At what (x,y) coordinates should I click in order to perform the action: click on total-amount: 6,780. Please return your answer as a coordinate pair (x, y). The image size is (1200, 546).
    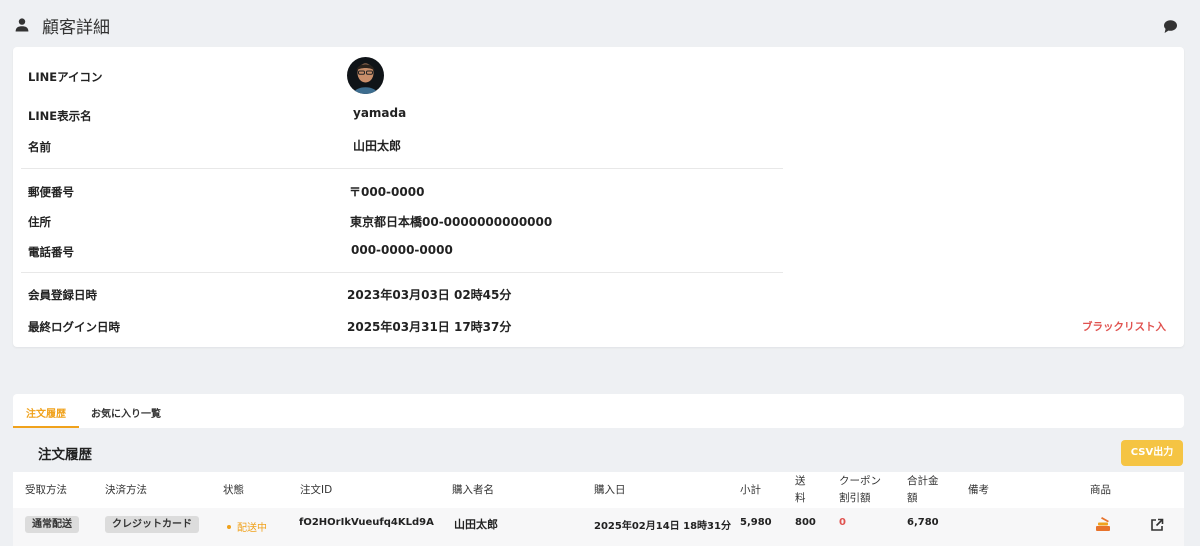
    Looking at the image, I should click on (923, 522).